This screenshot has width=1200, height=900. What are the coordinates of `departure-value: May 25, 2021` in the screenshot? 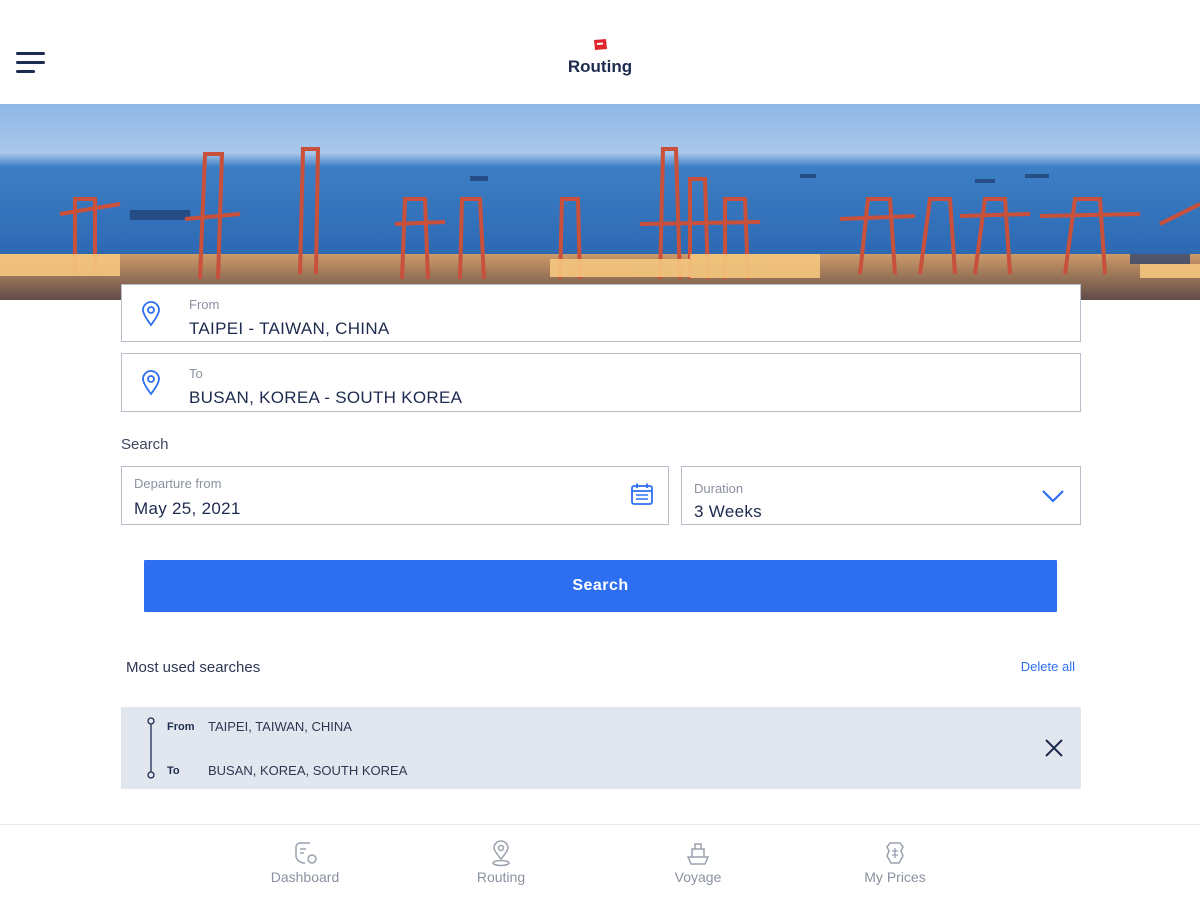 It's located at (187, 508).